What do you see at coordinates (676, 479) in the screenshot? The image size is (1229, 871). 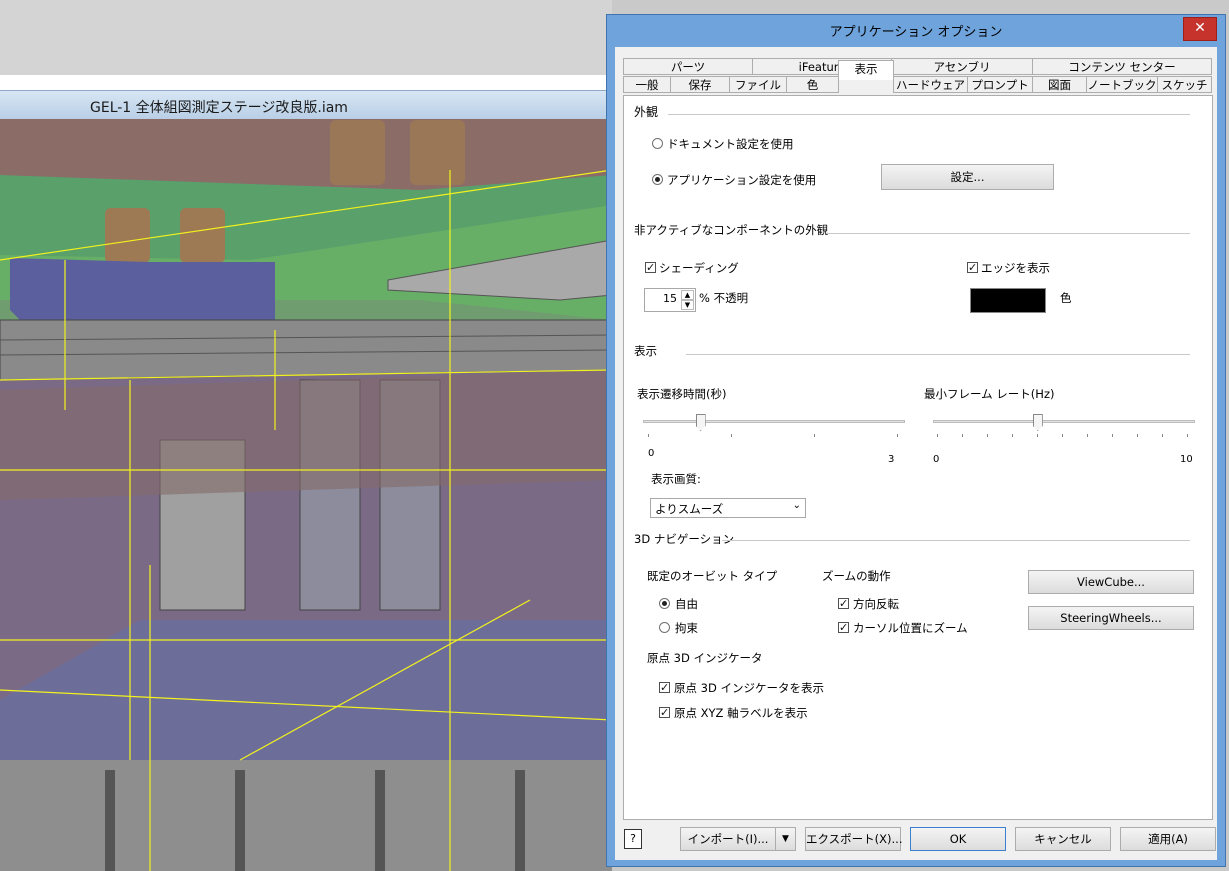 I see `display-quality-label: 表示画質:` at bounding box center [676, 479].